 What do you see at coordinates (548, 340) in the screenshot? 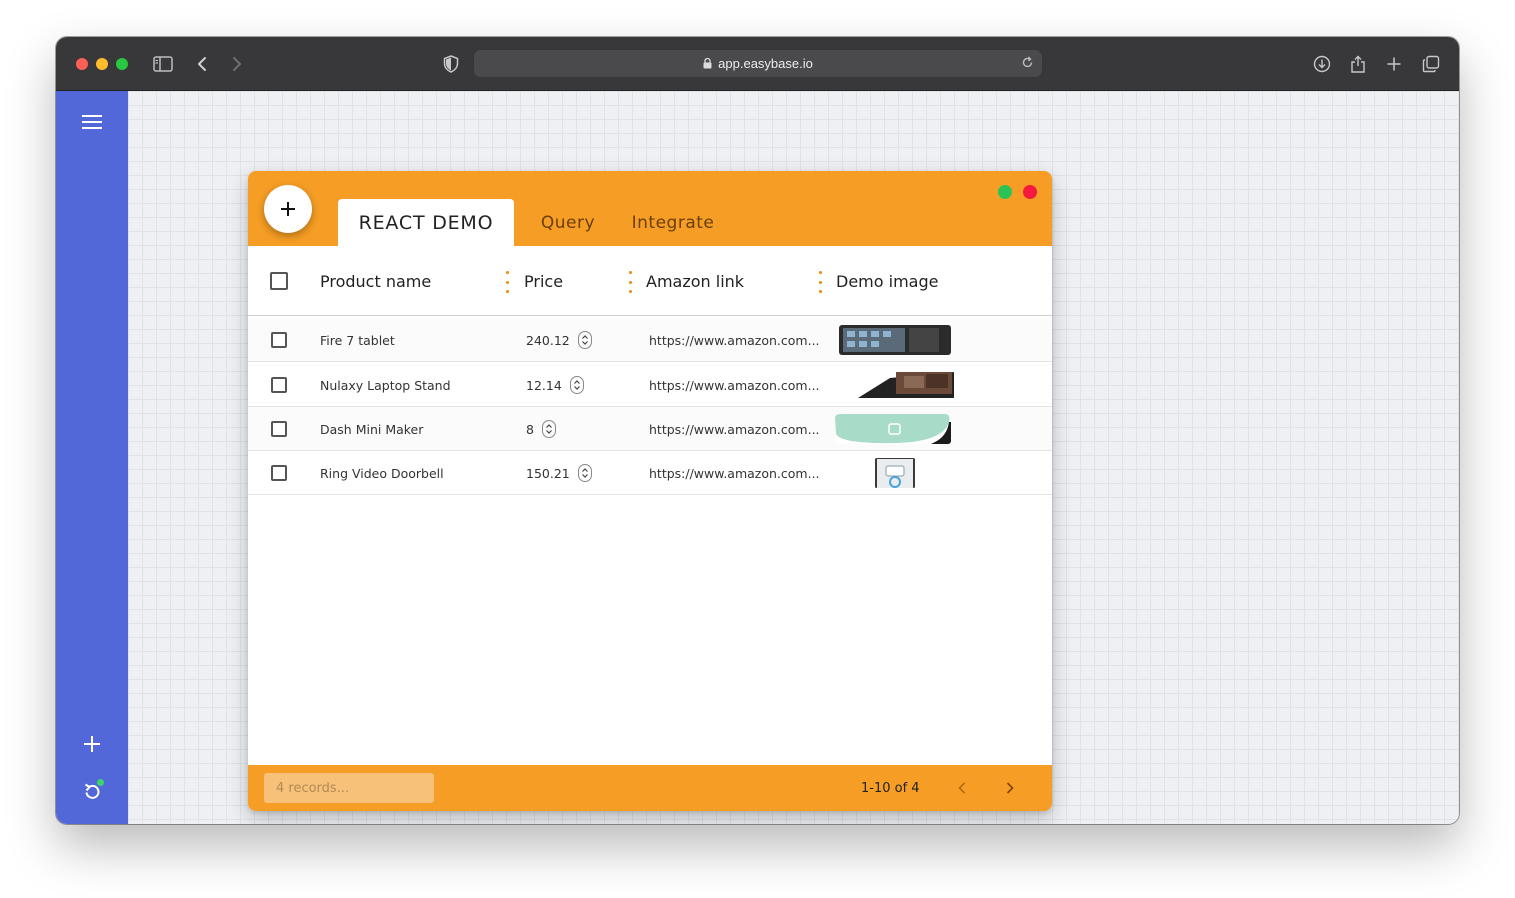
I see `price-value: 240.12` at bounding box center [548, 340].